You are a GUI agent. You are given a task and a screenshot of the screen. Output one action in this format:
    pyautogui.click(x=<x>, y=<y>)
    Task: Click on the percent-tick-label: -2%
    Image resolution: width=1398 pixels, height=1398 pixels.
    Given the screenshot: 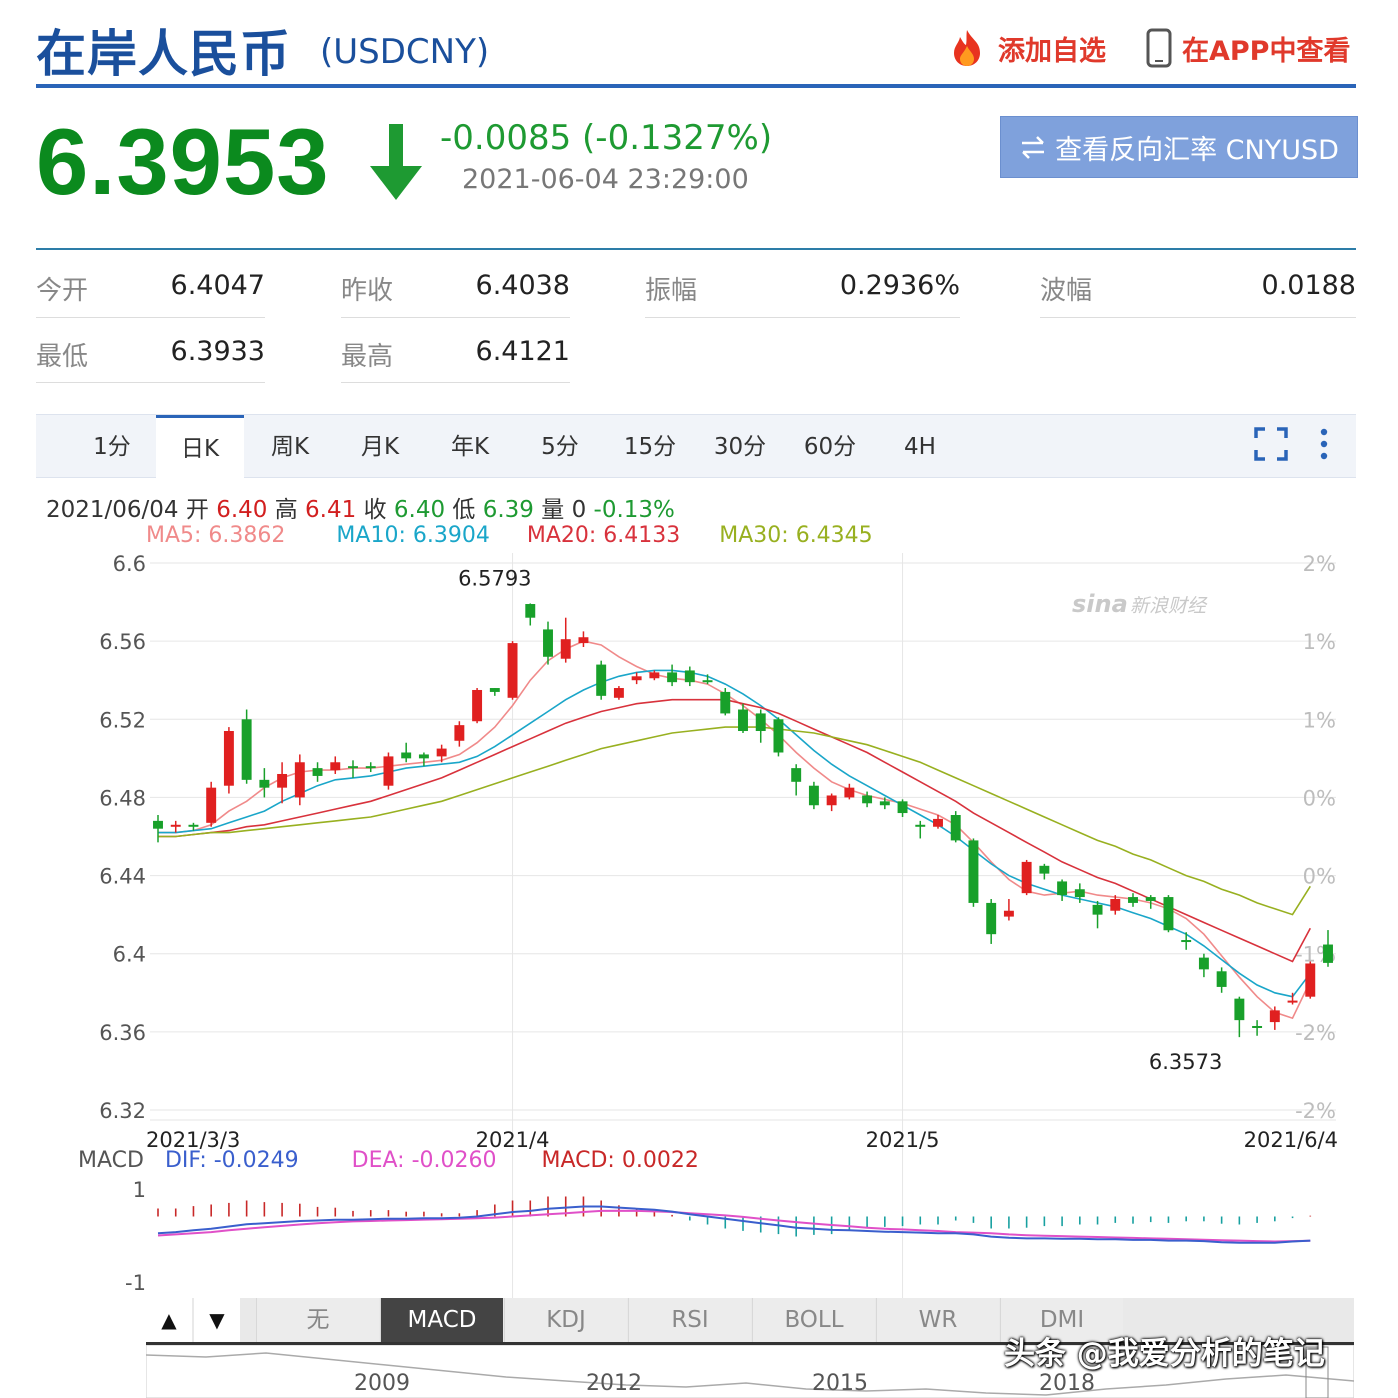 What is the action you would take?
    pyautogui.click(x=1315, y=1111)
    